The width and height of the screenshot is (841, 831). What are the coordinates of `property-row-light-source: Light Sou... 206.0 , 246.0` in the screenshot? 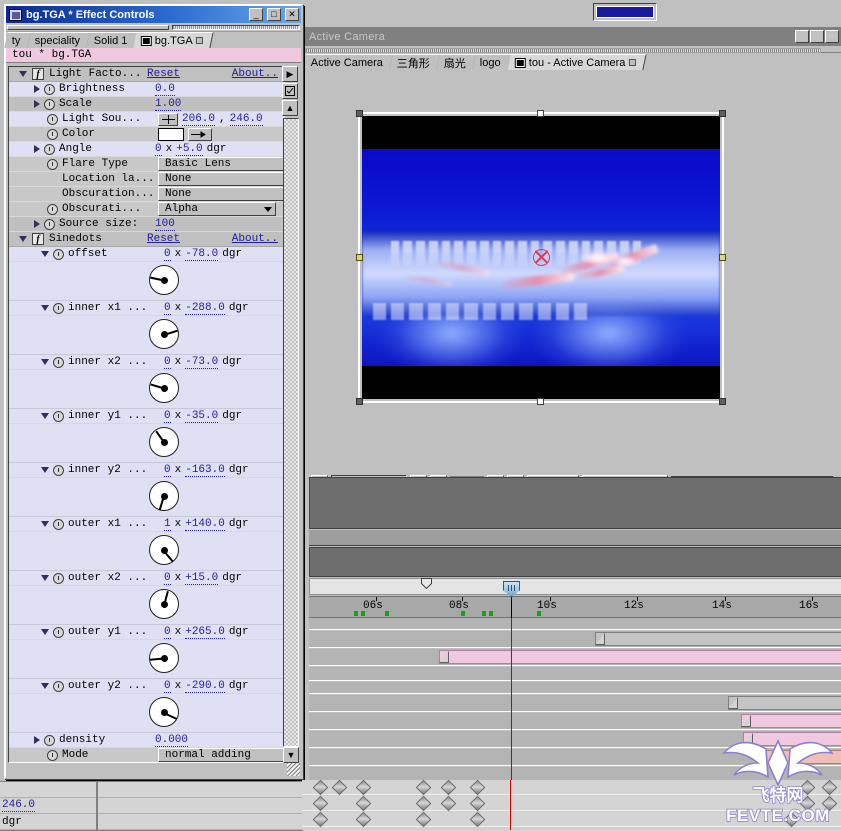 It's located at (146, 119).